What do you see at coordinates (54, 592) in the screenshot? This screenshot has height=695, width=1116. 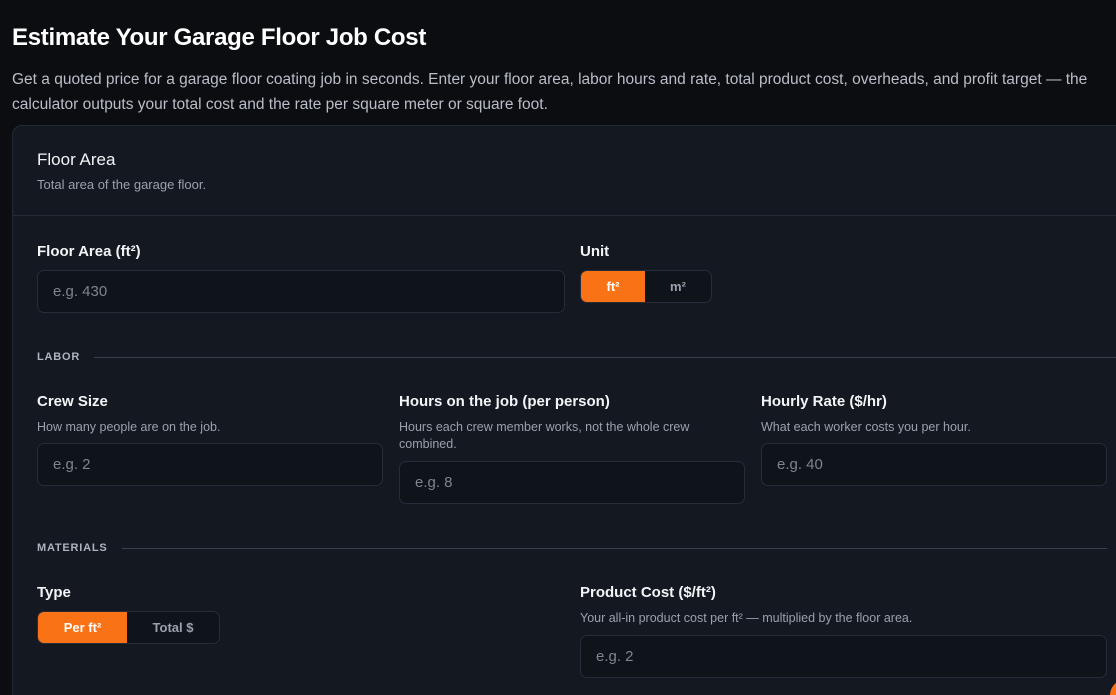 I see `type-label: Type` at bounding box center [54, 592].